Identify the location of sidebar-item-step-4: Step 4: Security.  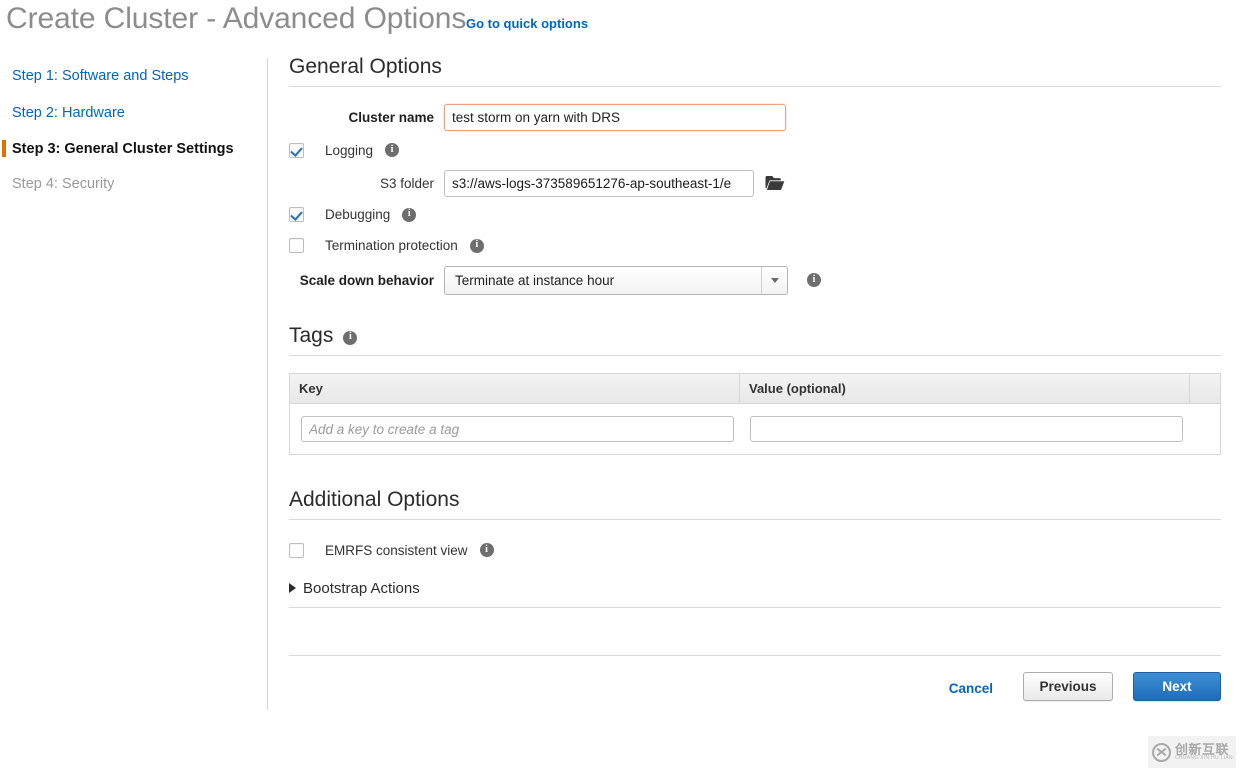
(63, 184).